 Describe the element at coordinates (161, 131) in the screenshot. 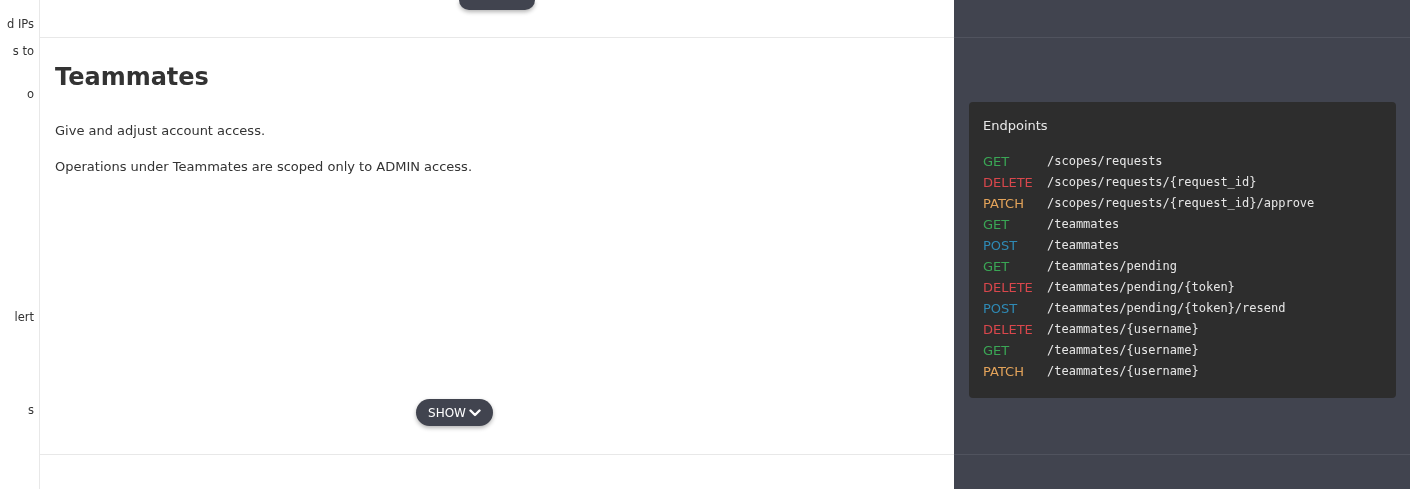

I see `section-description: Give and adjust account access.` at that location.